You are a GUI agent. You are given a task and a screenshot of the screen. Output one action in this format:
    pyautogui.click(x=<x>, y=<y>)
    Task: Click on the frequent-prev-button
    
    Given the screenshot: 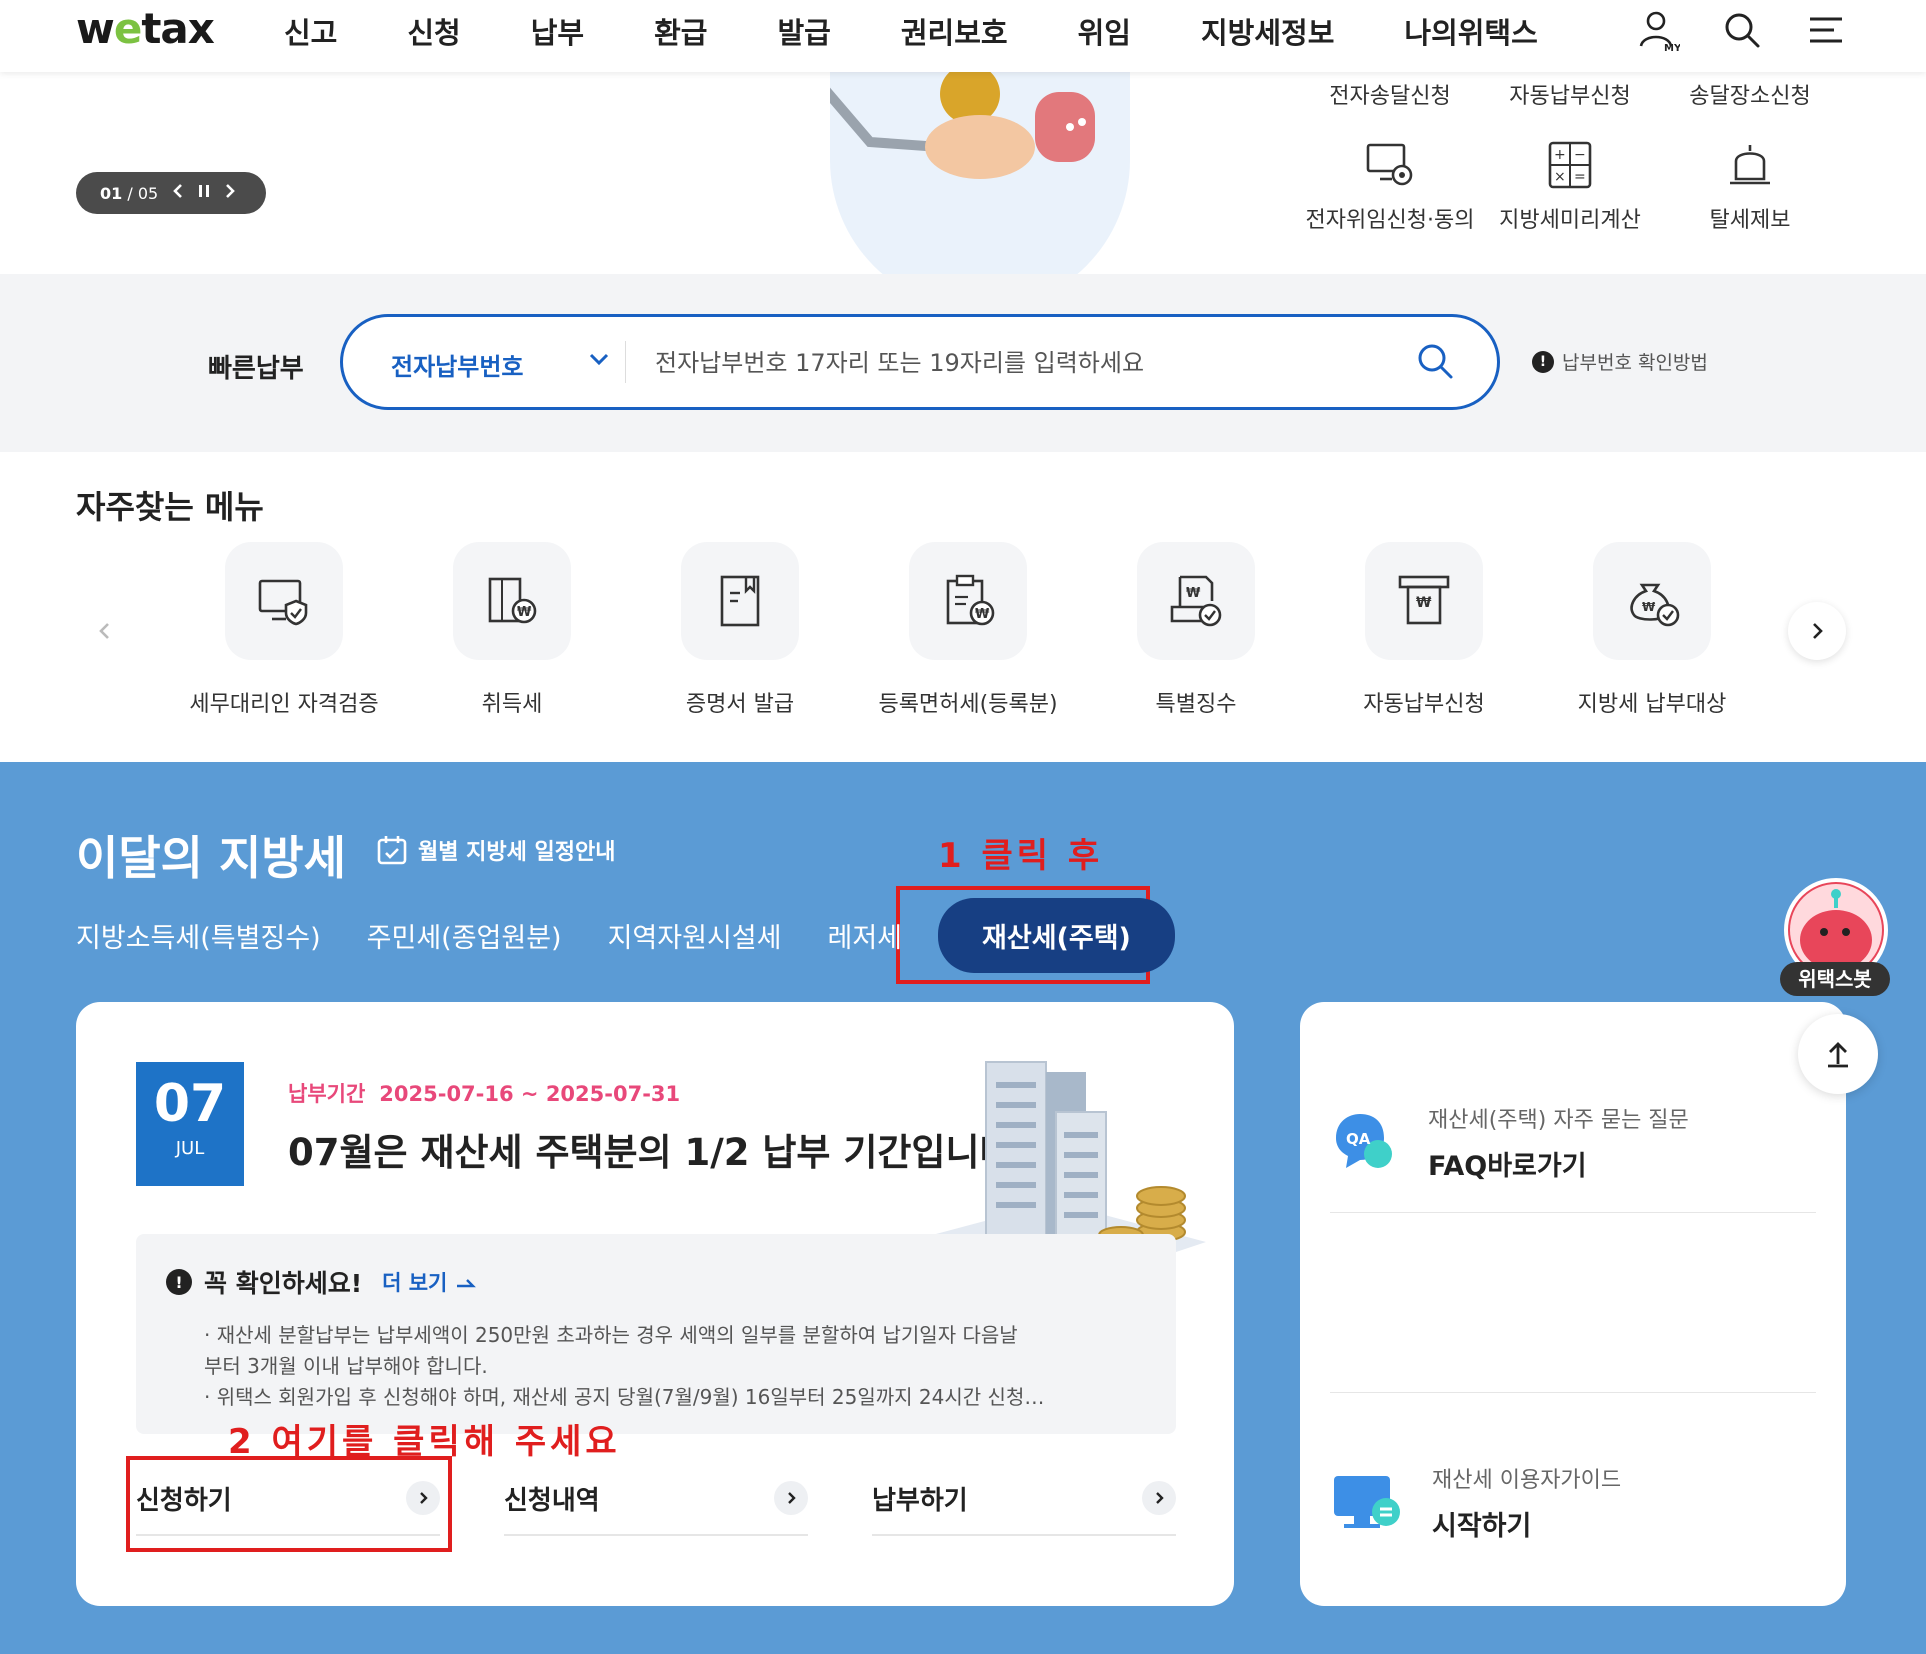 What is the action you would take?
    pyautogui.click(x=105, y=631)
    